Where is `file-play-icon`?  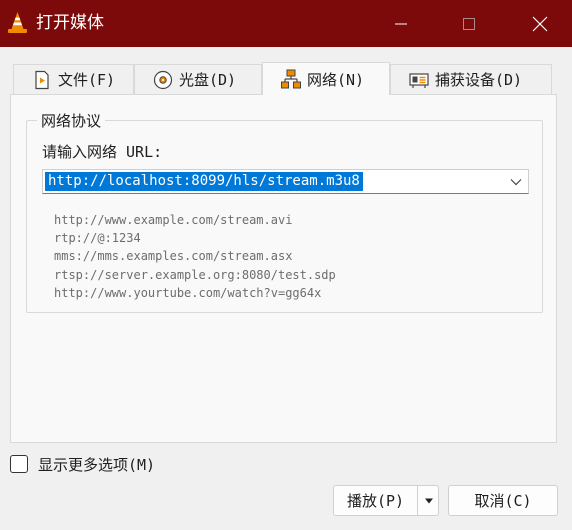
file-play-icon is located at coordinates (42, 79).